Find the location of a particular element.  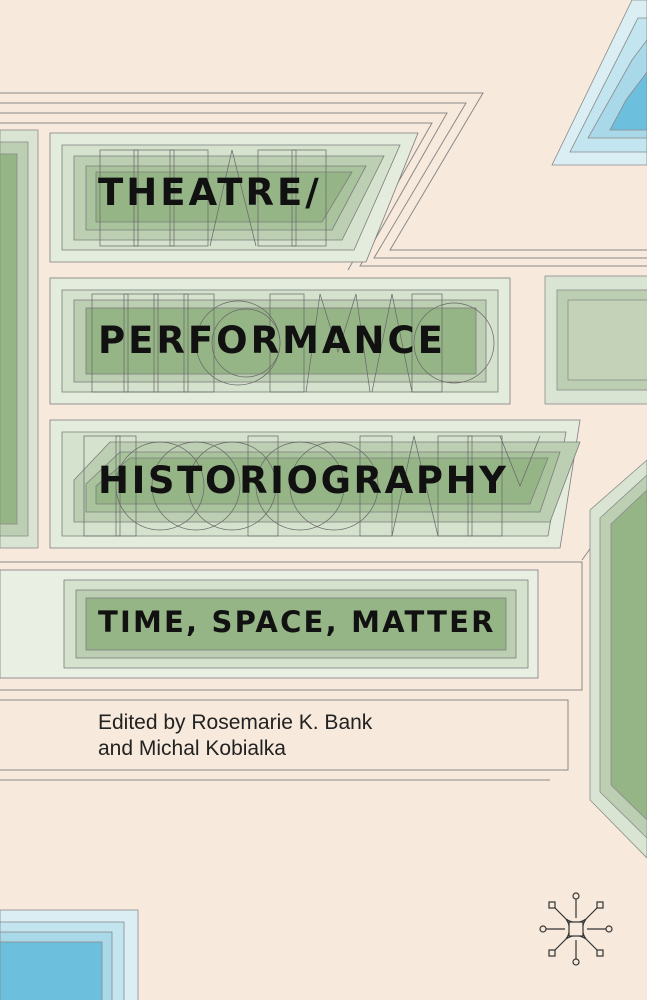

blue-shape-top-right is located at coordinates (599, 83).